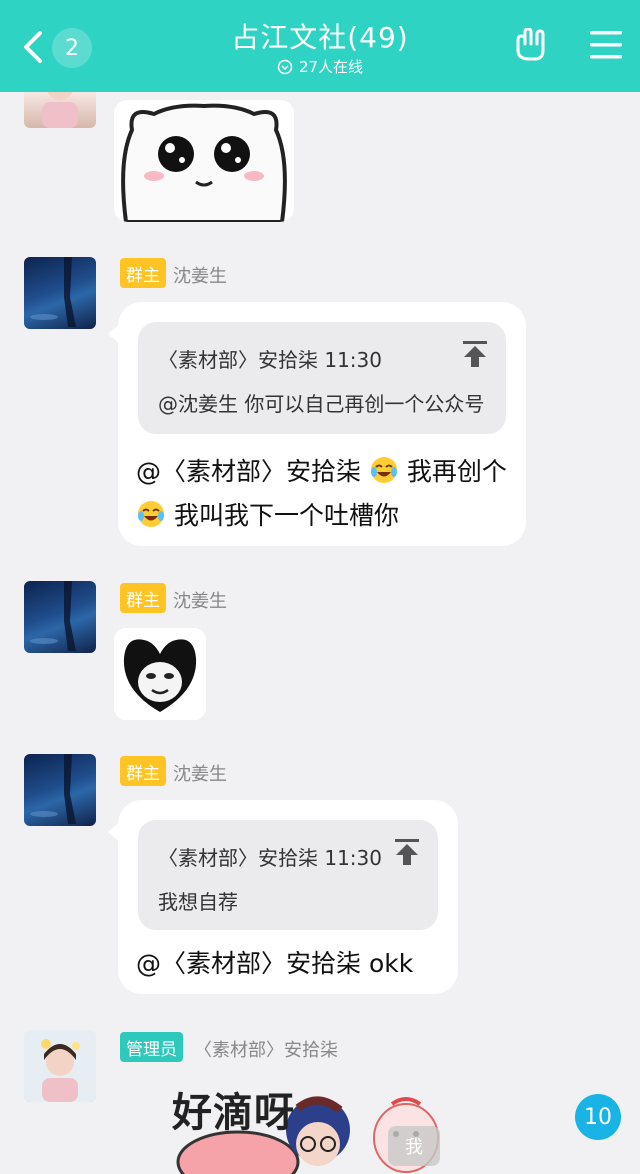 This screenshot has width=640, height=1174. What do you see at coordinates (598, 1117) in the screenshot?
I see `unread-messages-button: 10` at bounding box center [598, 1117].